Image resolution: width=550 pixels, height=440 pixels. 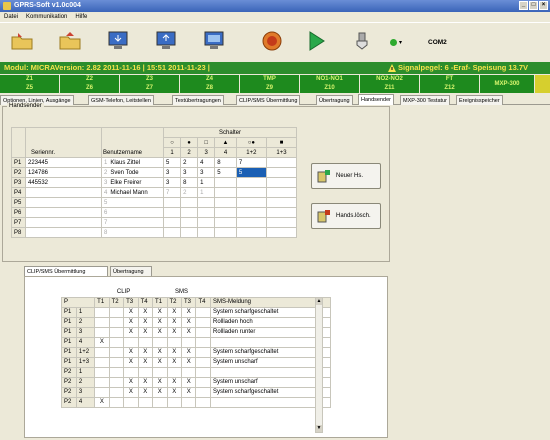 I want to click on switch-cell: 5, so click(x=251, y=172).